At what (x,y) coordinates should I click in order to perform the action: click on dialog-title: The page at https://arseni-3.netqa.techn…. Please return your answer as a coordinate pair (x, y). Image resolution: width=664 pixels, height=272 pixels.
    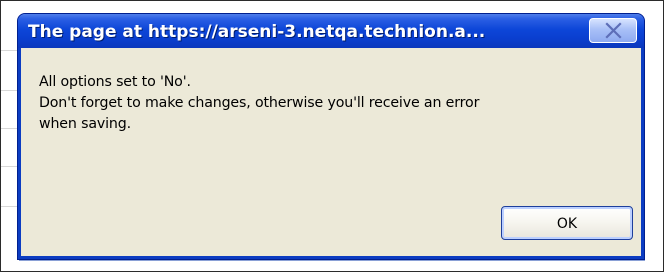
    Looking at the image, I should click on (257, 32).